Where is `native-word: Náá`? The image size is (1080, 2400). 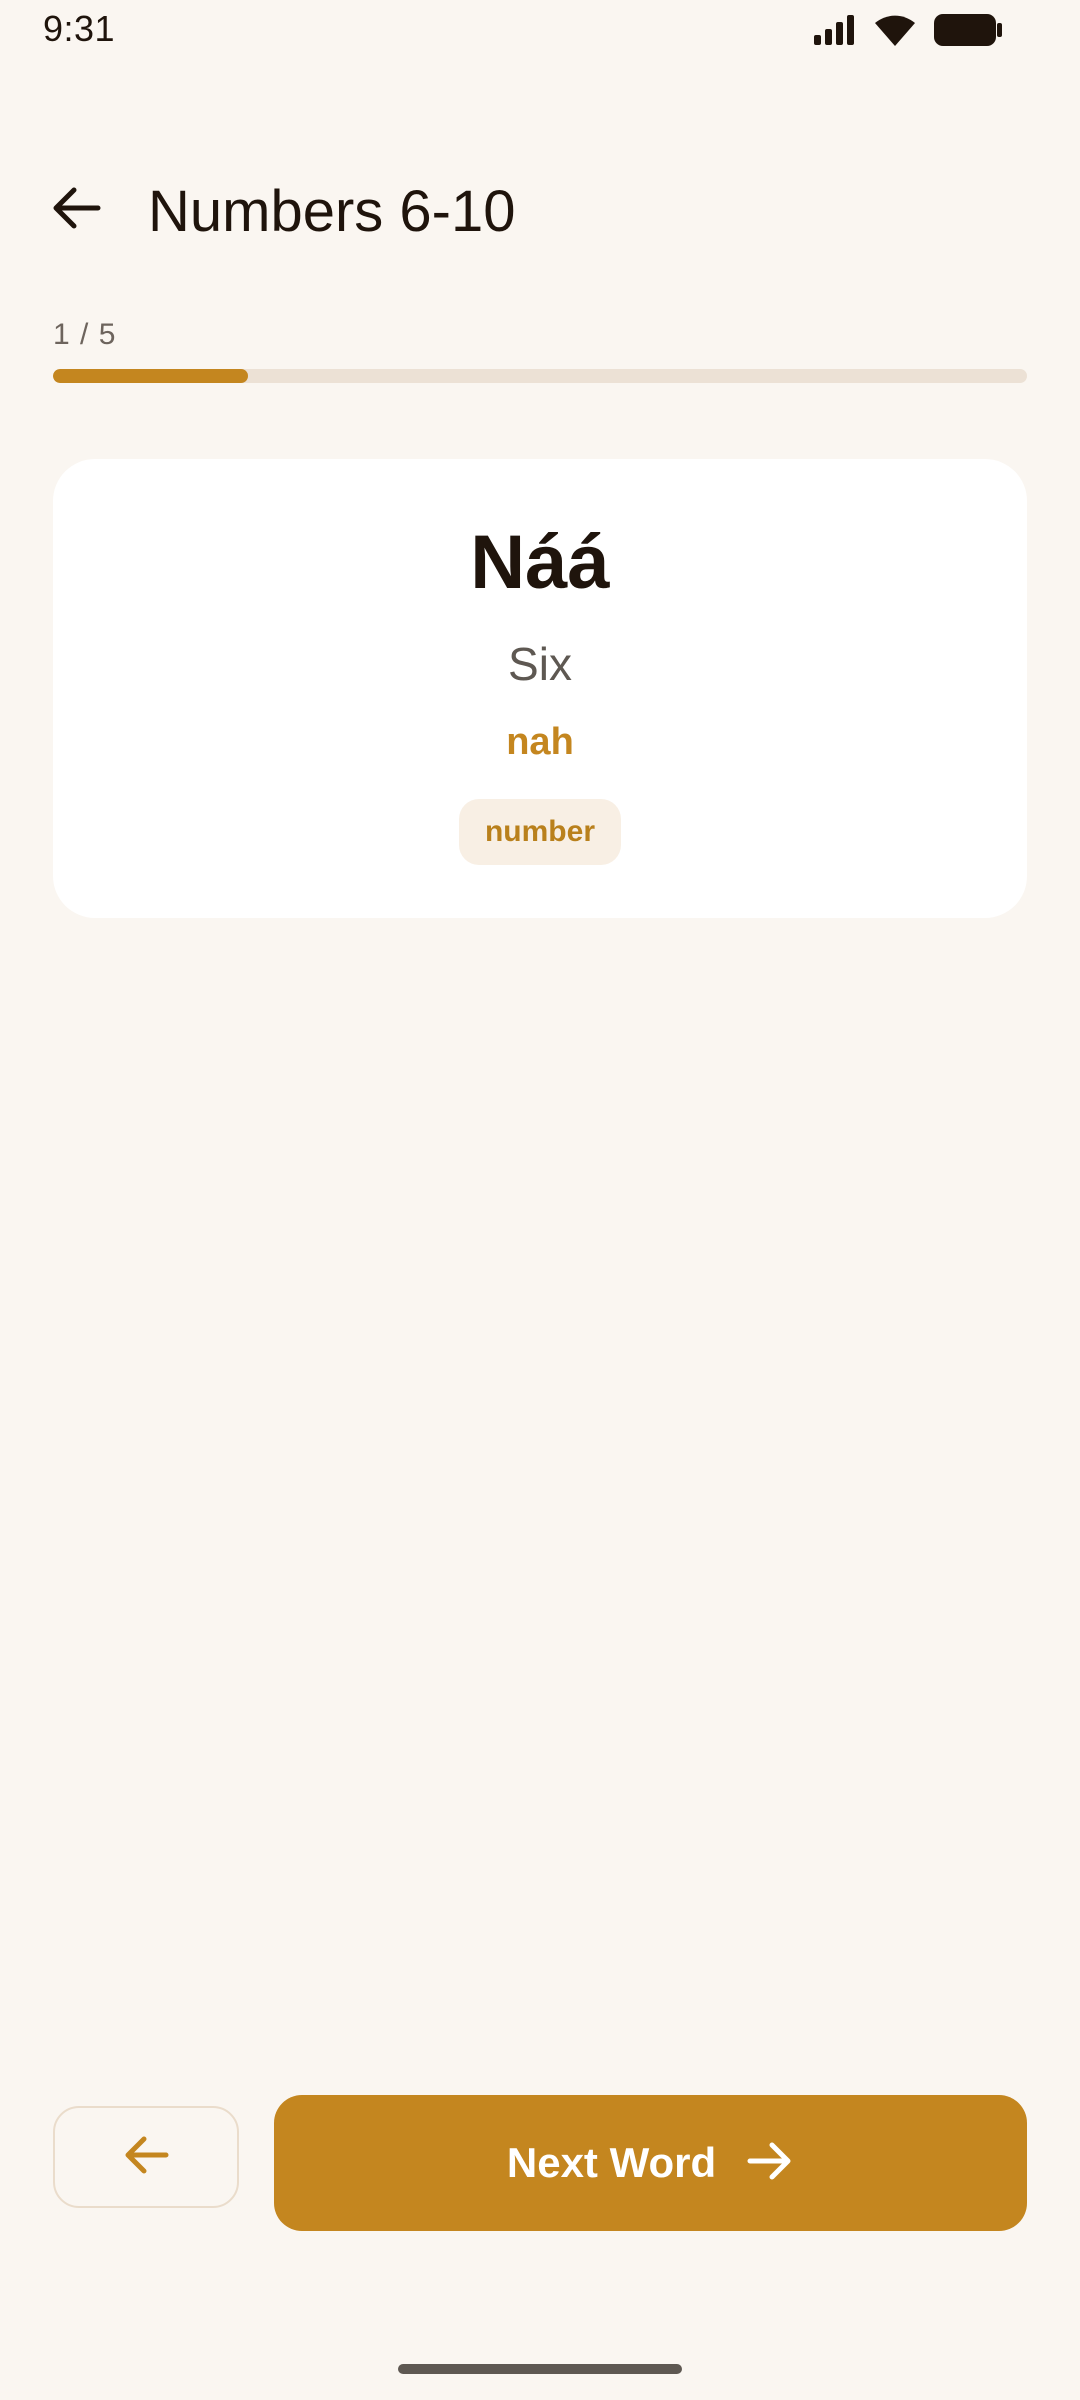
native-word: Náá is located at coordinates (540, 562).